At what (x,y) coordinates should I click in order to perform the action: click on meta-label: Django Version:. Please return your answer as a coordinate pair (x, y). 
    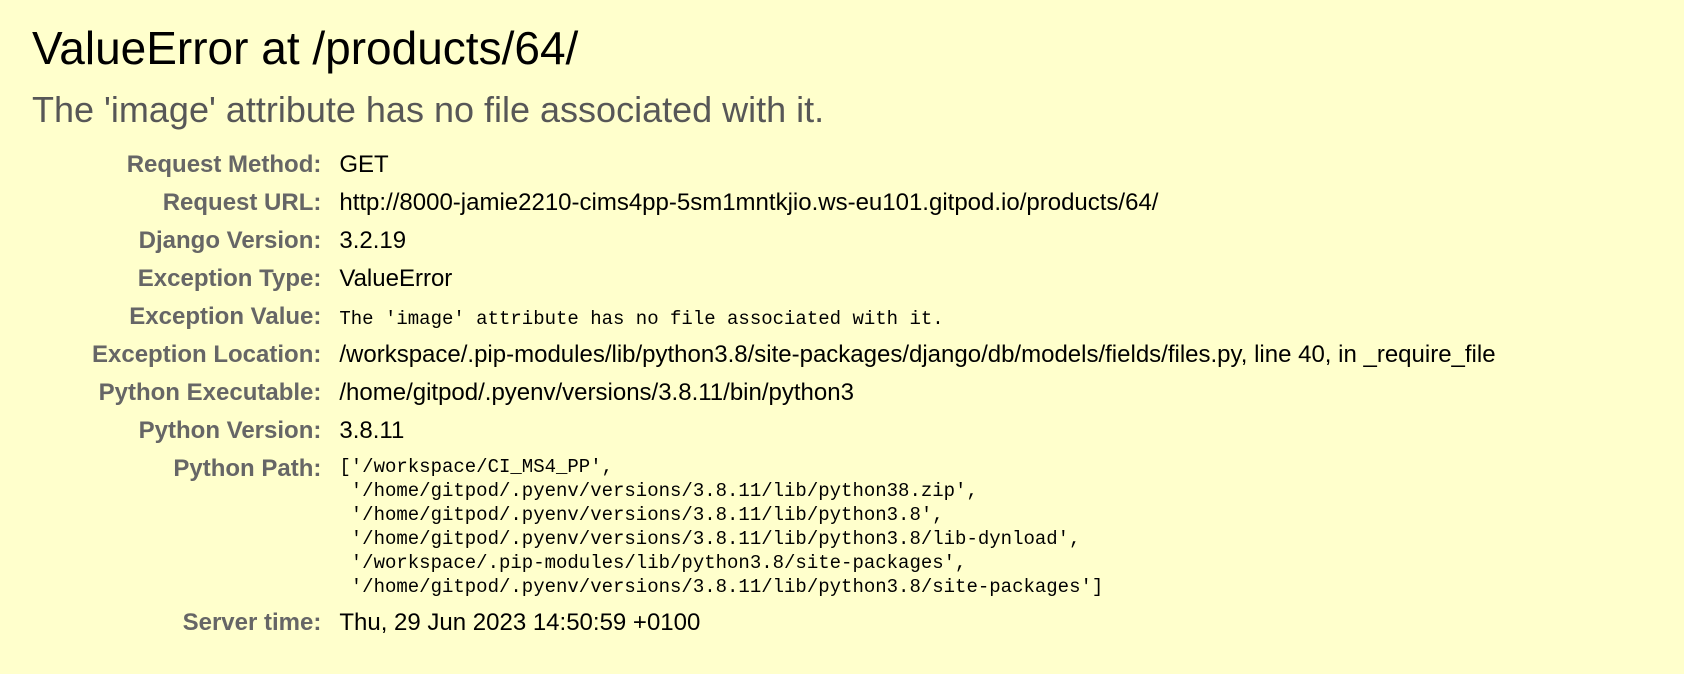
    Looking at the image, I should click on (230, 240).